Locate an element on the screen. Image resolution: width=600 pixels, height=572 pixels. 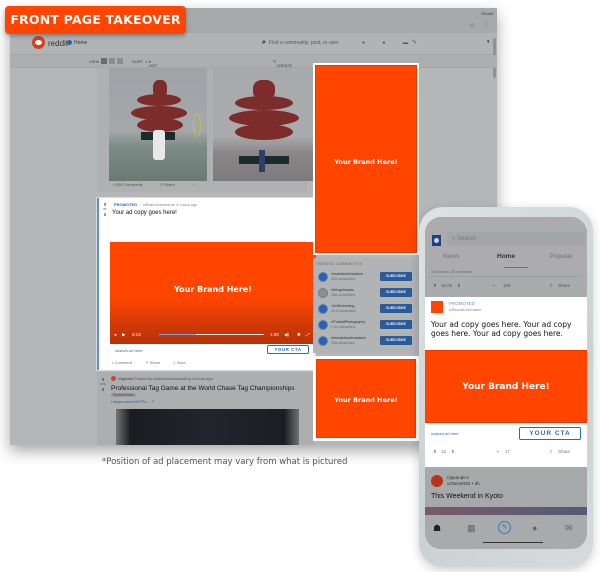
tab-news: News is located at coordinates (451, 256).